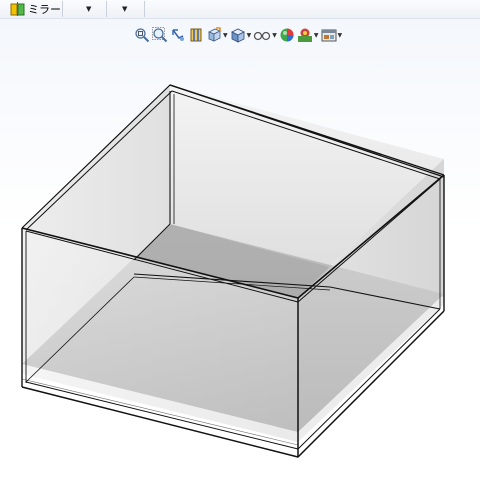 The height and width of the screenshot is (489, 480). I want to click on mirror-icon, so click(17, 9).